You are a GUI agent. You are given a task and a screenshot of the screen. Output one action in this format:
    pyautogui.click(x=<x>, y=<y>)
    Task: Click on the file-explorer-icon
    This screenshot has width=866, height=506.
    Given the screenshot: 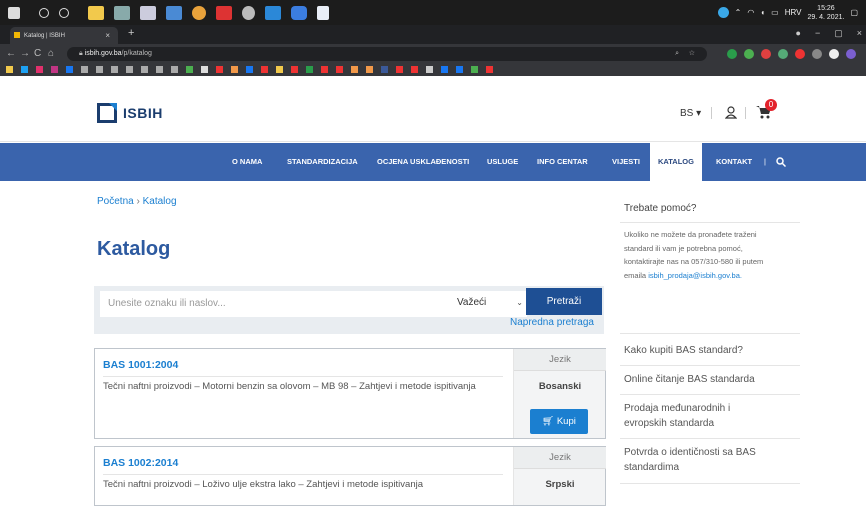 What is the action you would take?
    pyautogui.click(x=96, y=12)
    